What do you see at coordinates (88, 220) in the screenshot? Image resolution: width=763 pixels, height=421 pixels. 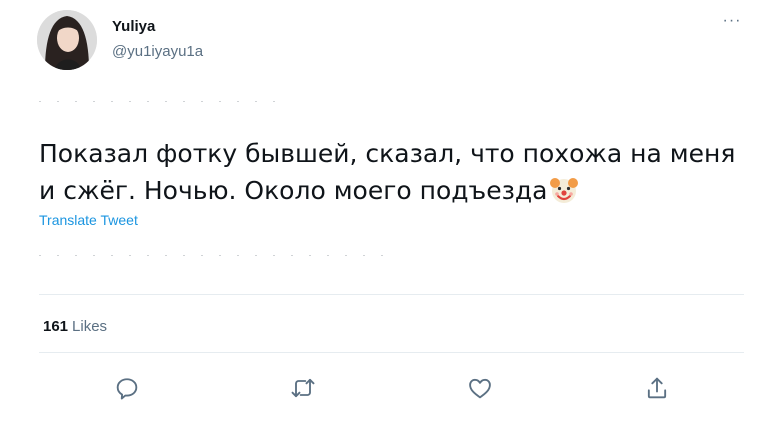 I see `translate-tweet-link: Translate Tweet` at bounding box center [88, 220].